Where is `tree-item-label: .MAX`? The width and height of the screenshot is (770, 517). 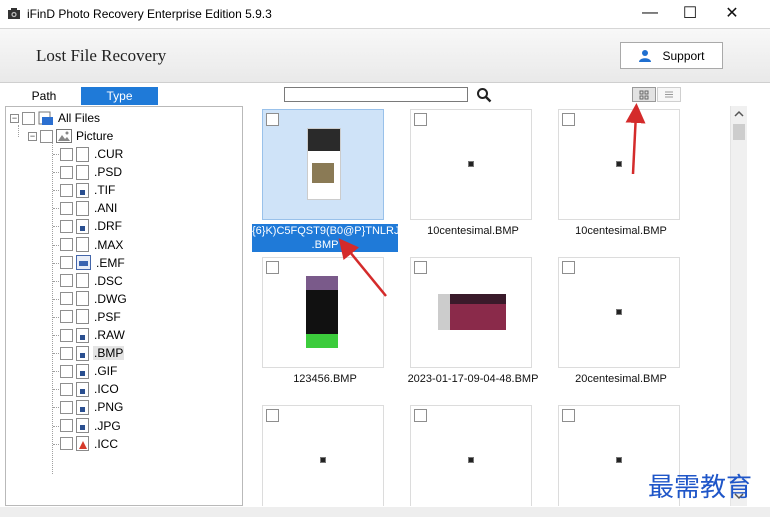
tree-item-label: .MAX is located at coordinates (109, 244).